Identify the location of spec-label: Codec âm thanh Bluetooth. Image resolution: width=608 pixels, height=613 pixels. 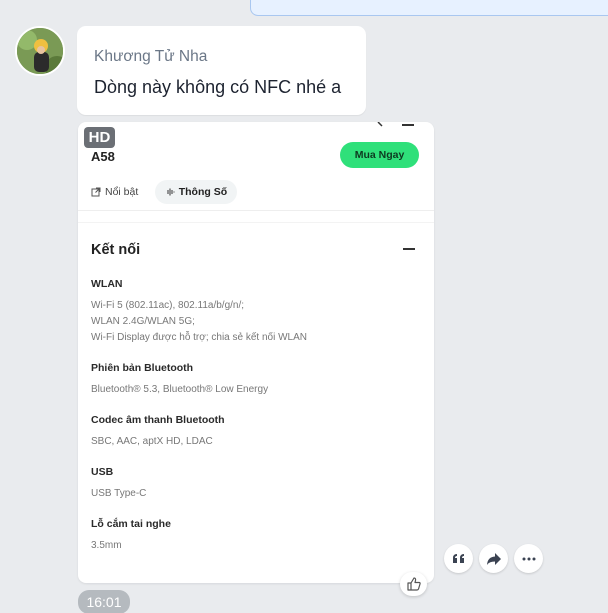
(158, 420).